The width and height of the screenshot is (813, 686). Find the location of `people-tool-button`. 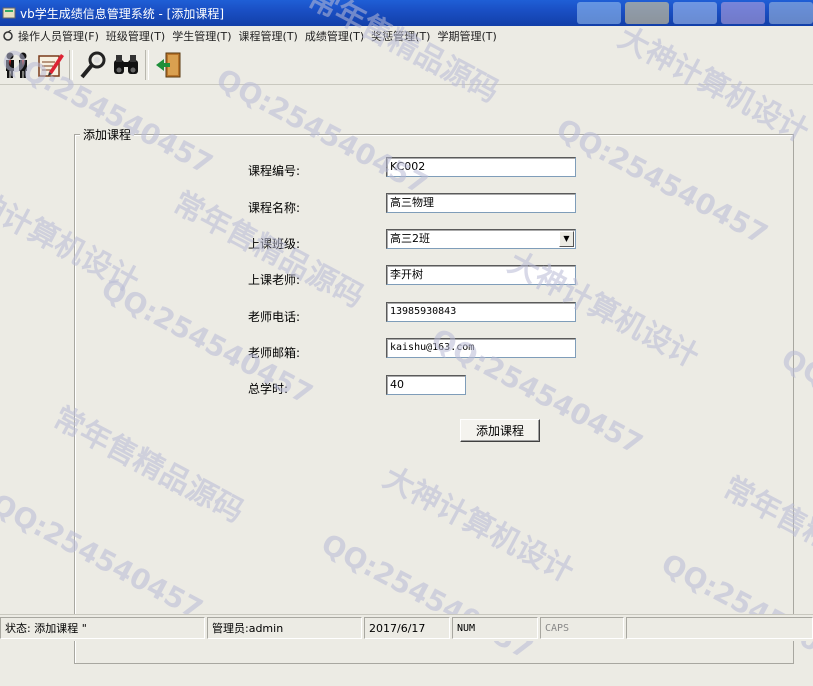

people-tool-button is located at coordinates (16, 65).